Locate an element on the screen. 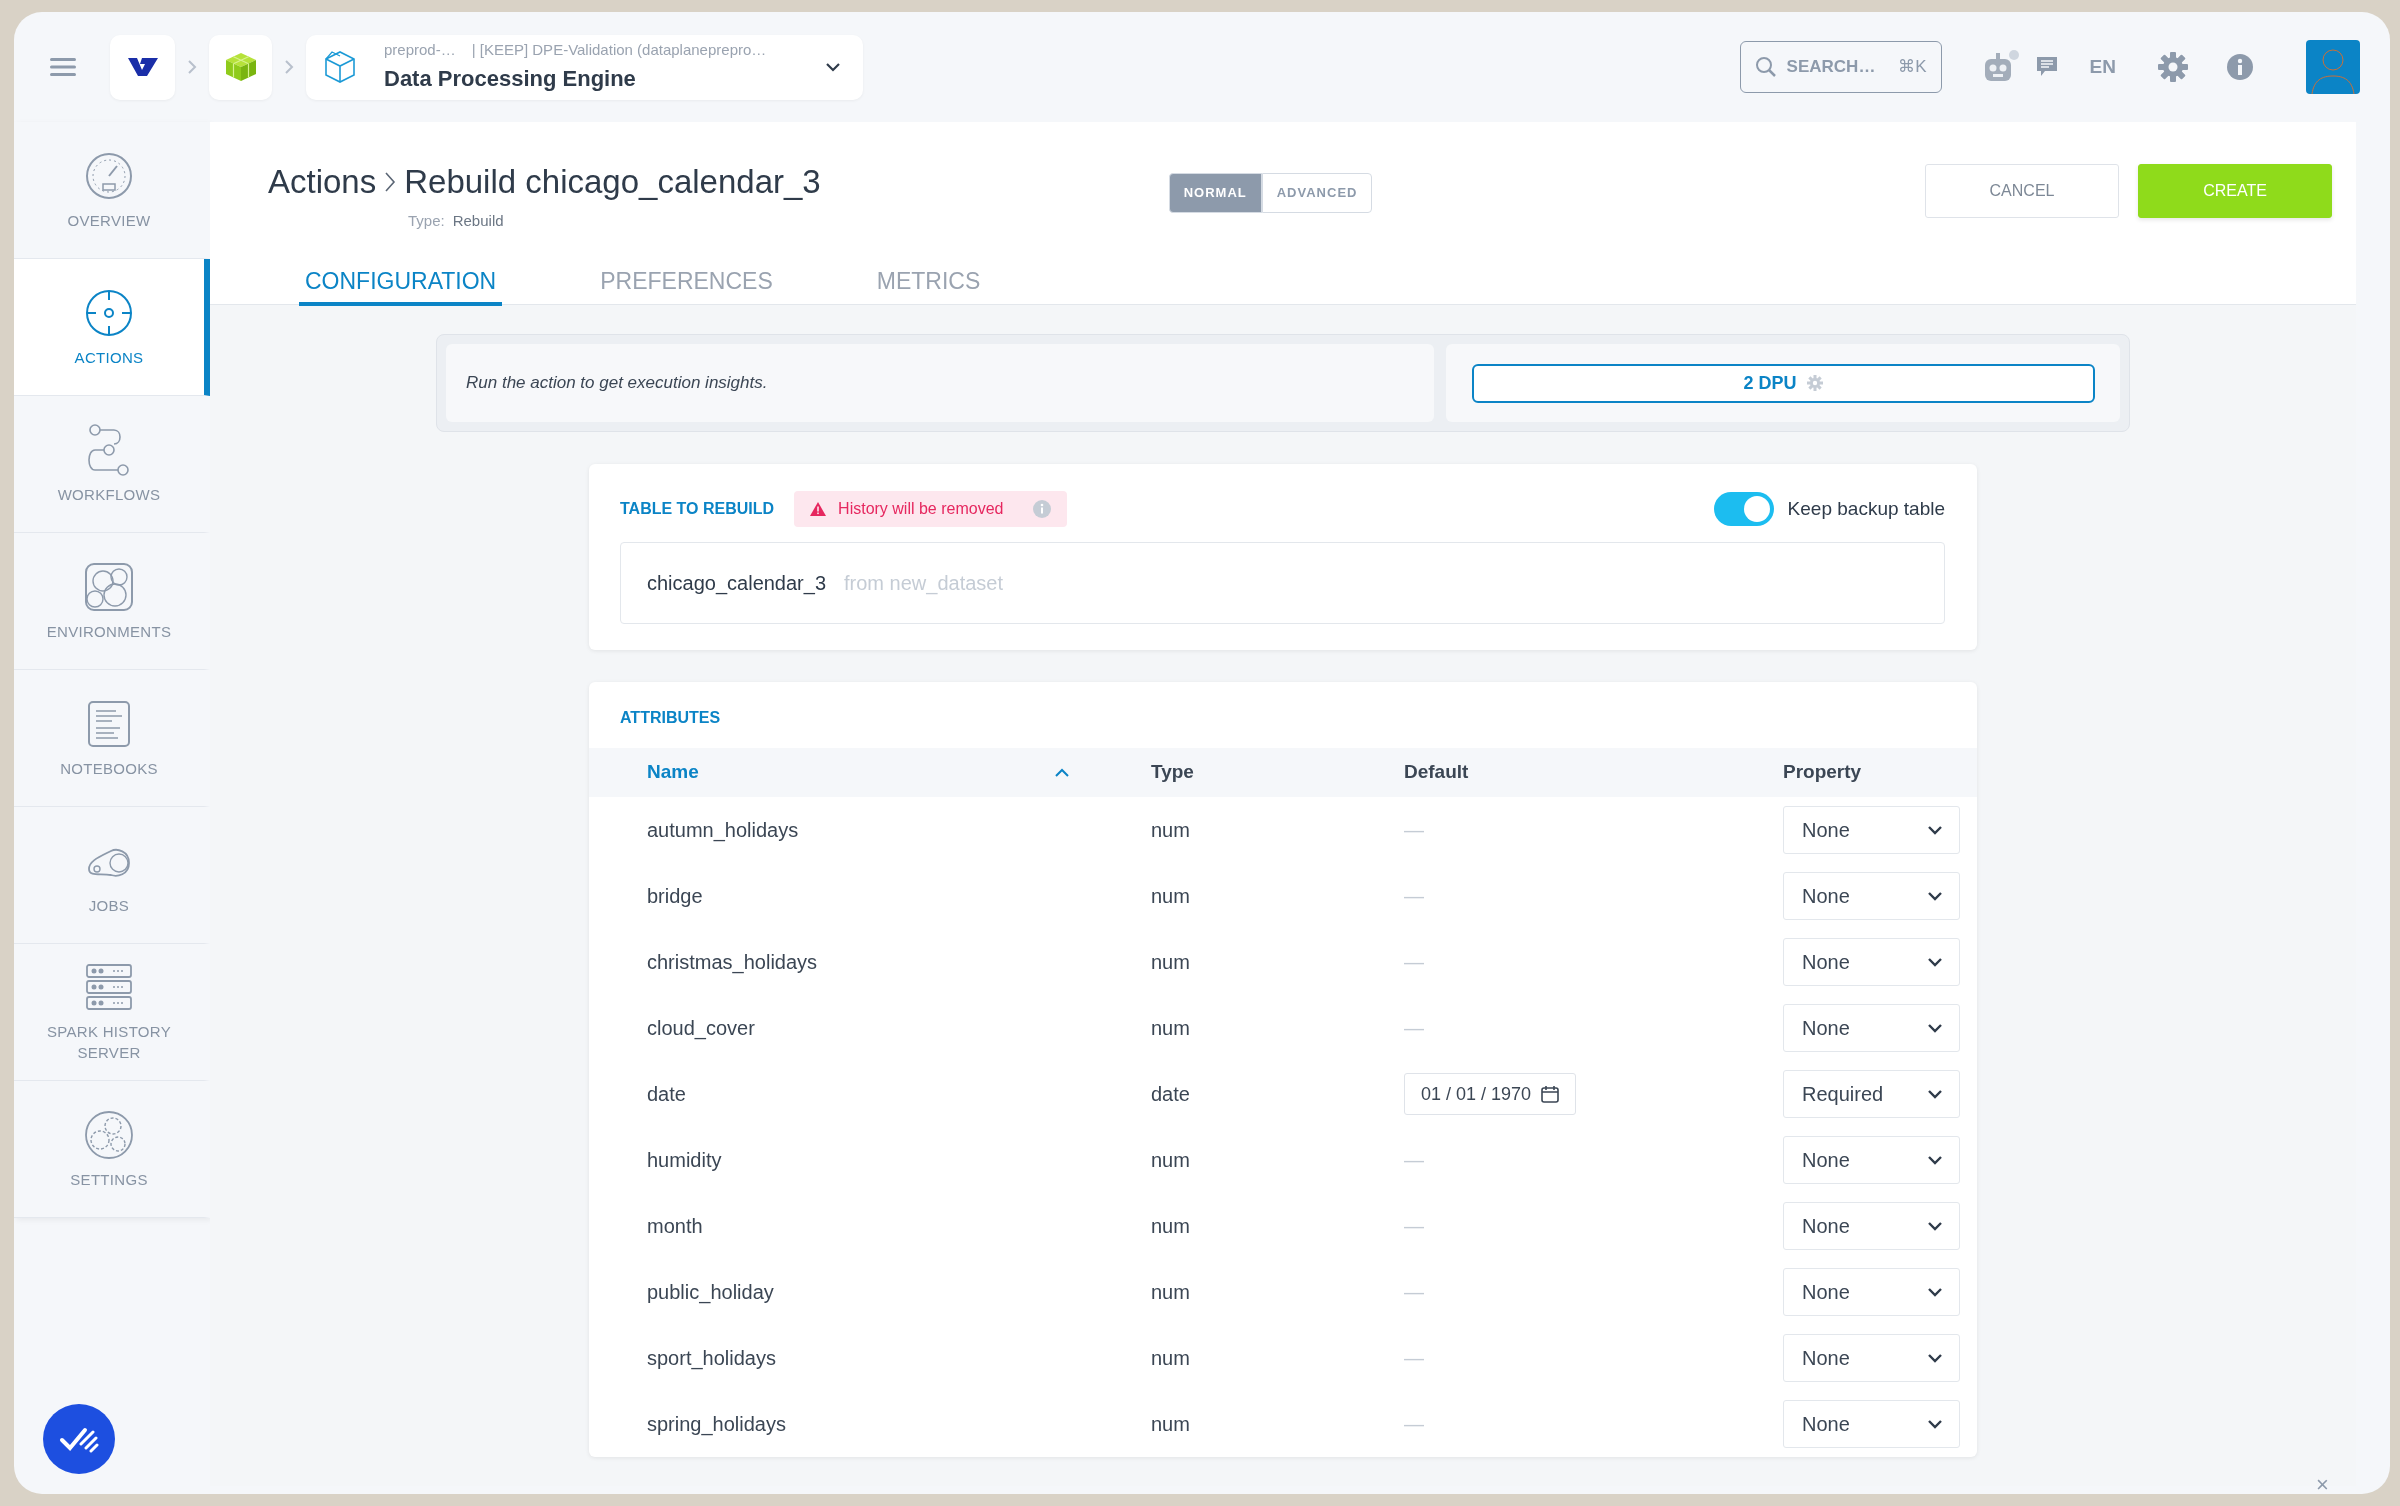  table-field: chicago_calendar_3 from new_dataset is located at coordinates (1282, 583).